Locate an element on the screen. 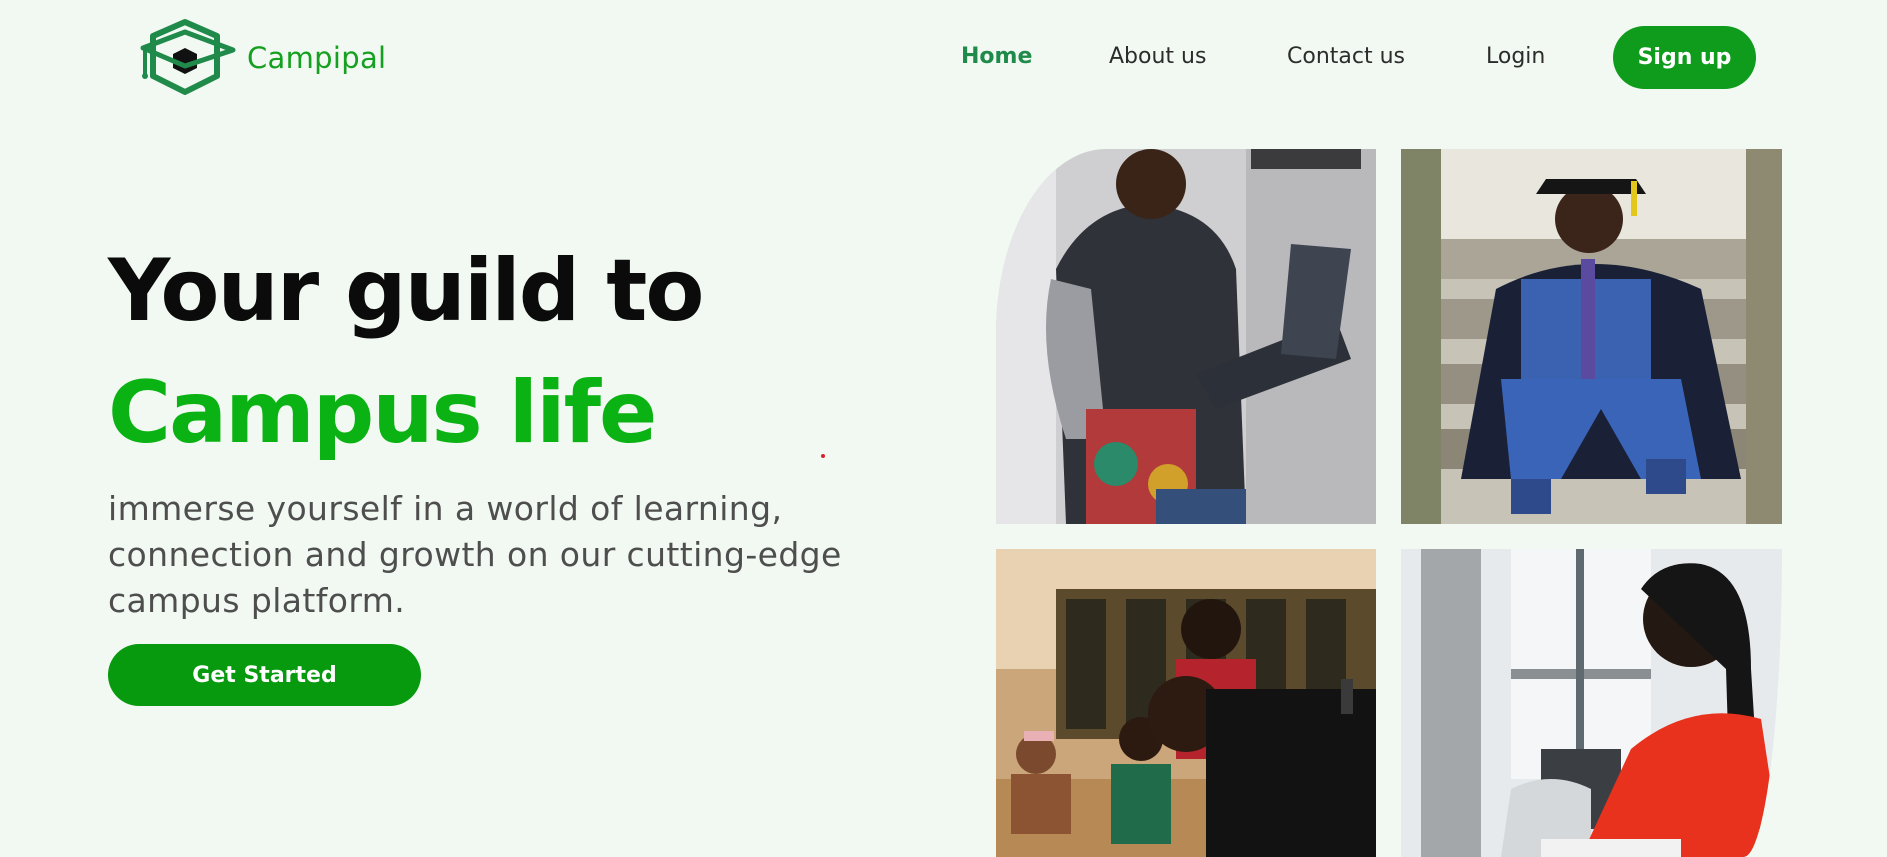  student-reading-photo is located at coordinates (1591, 703).